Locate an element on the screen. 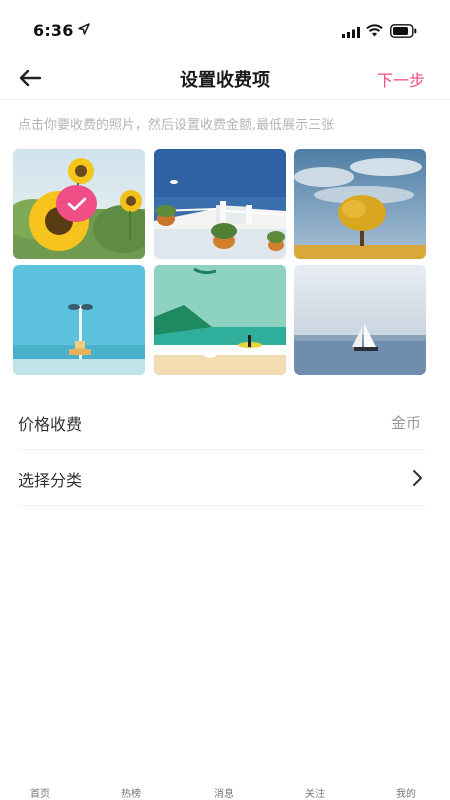 The width and height of the screenshot is (450, 800). beach-lamp-image is located at coordinates (79, 320).